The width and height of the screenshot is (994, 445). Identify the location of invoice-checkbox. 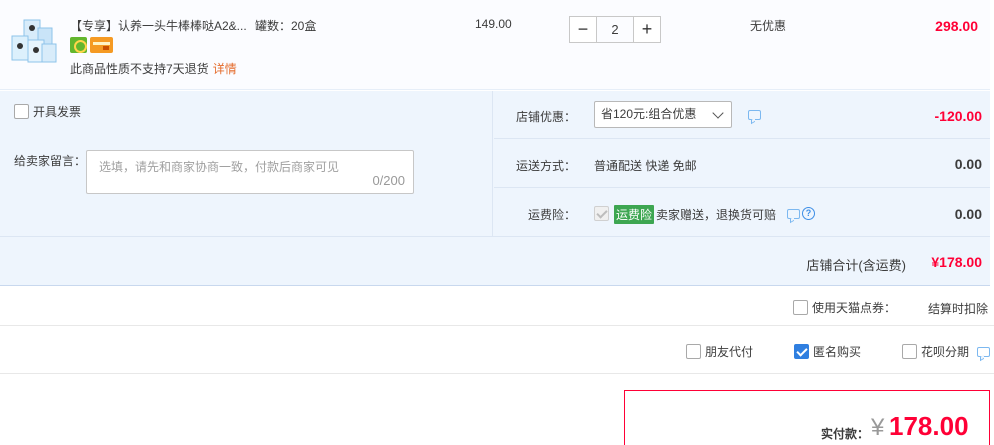
(21, 111).